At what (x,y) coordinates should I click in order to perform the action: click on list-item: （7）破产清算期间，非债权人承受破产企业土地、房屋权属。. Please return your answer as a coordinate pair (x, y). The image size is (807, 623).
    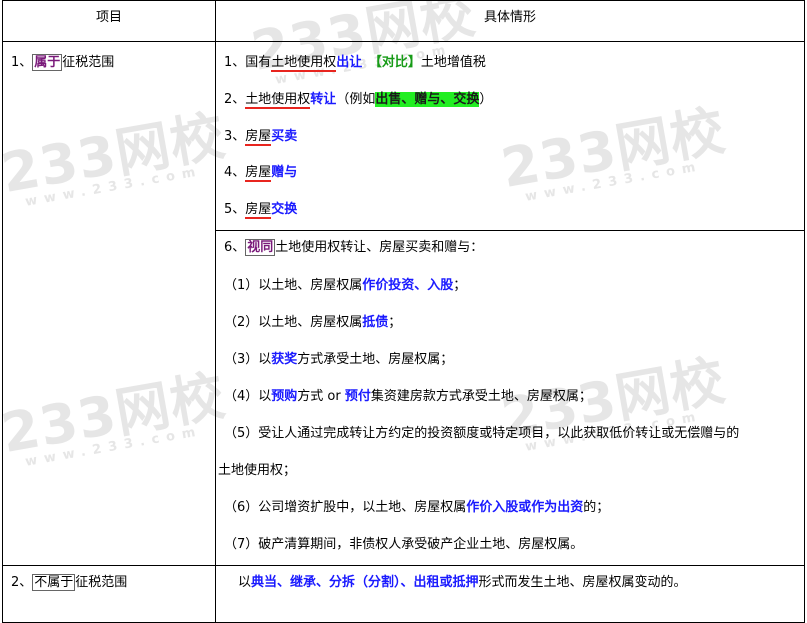
    Looking at the image, I should click on (404, 544).